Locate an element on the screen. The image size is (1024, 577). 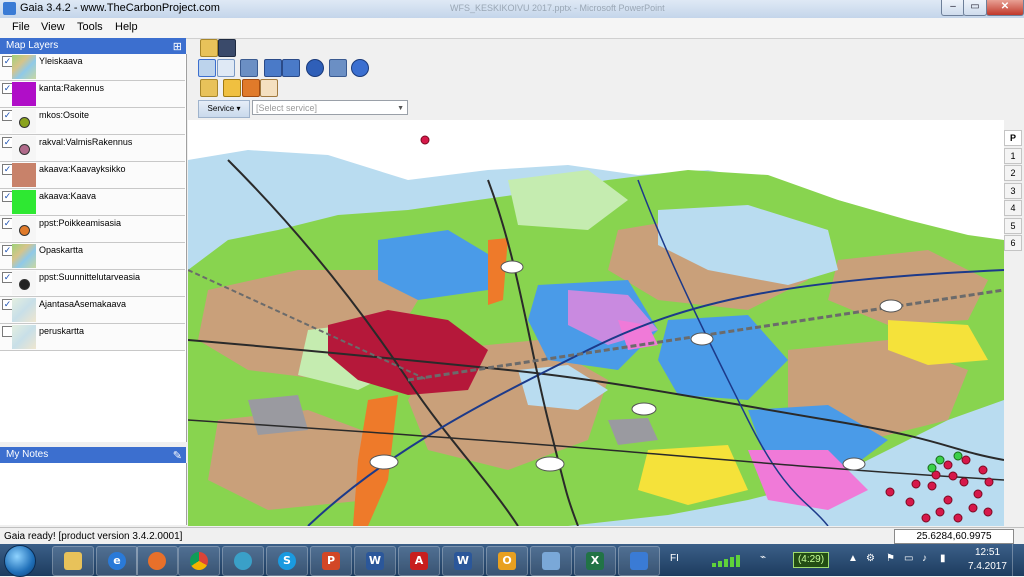
volume-icon: ♪ is located at coordinates (924, 558).